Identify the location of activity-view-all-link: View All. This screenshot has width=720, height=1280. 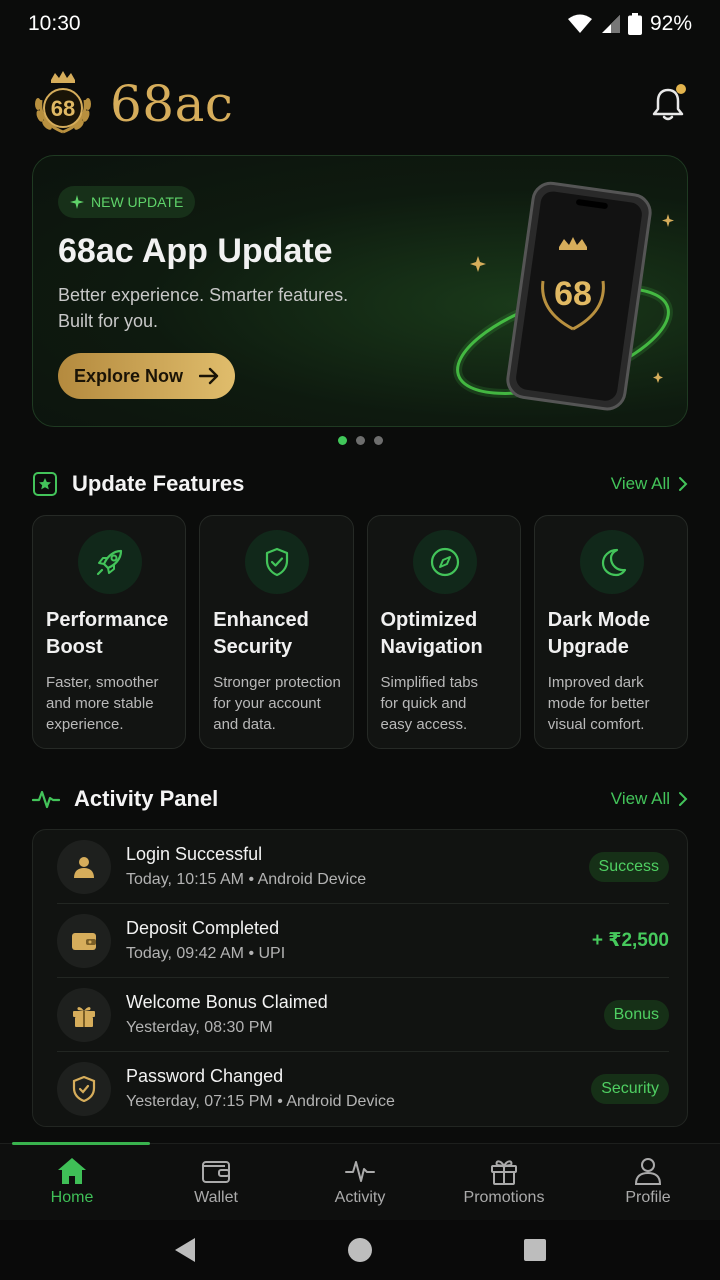
(649, 799).